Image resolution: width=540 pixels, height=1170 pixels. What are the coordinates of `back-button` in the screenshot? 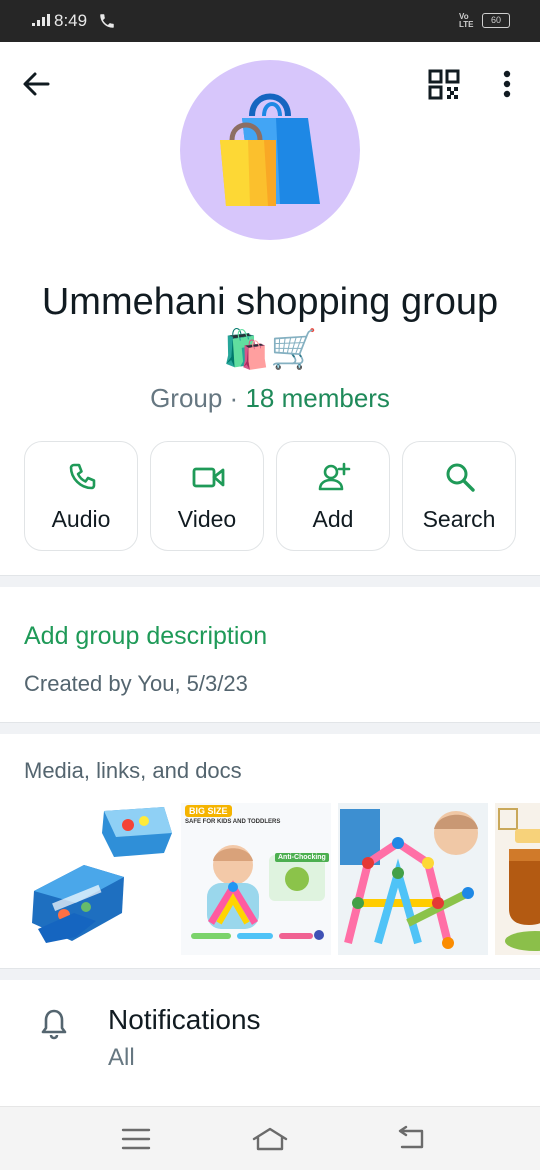 It's located at (36, 84).